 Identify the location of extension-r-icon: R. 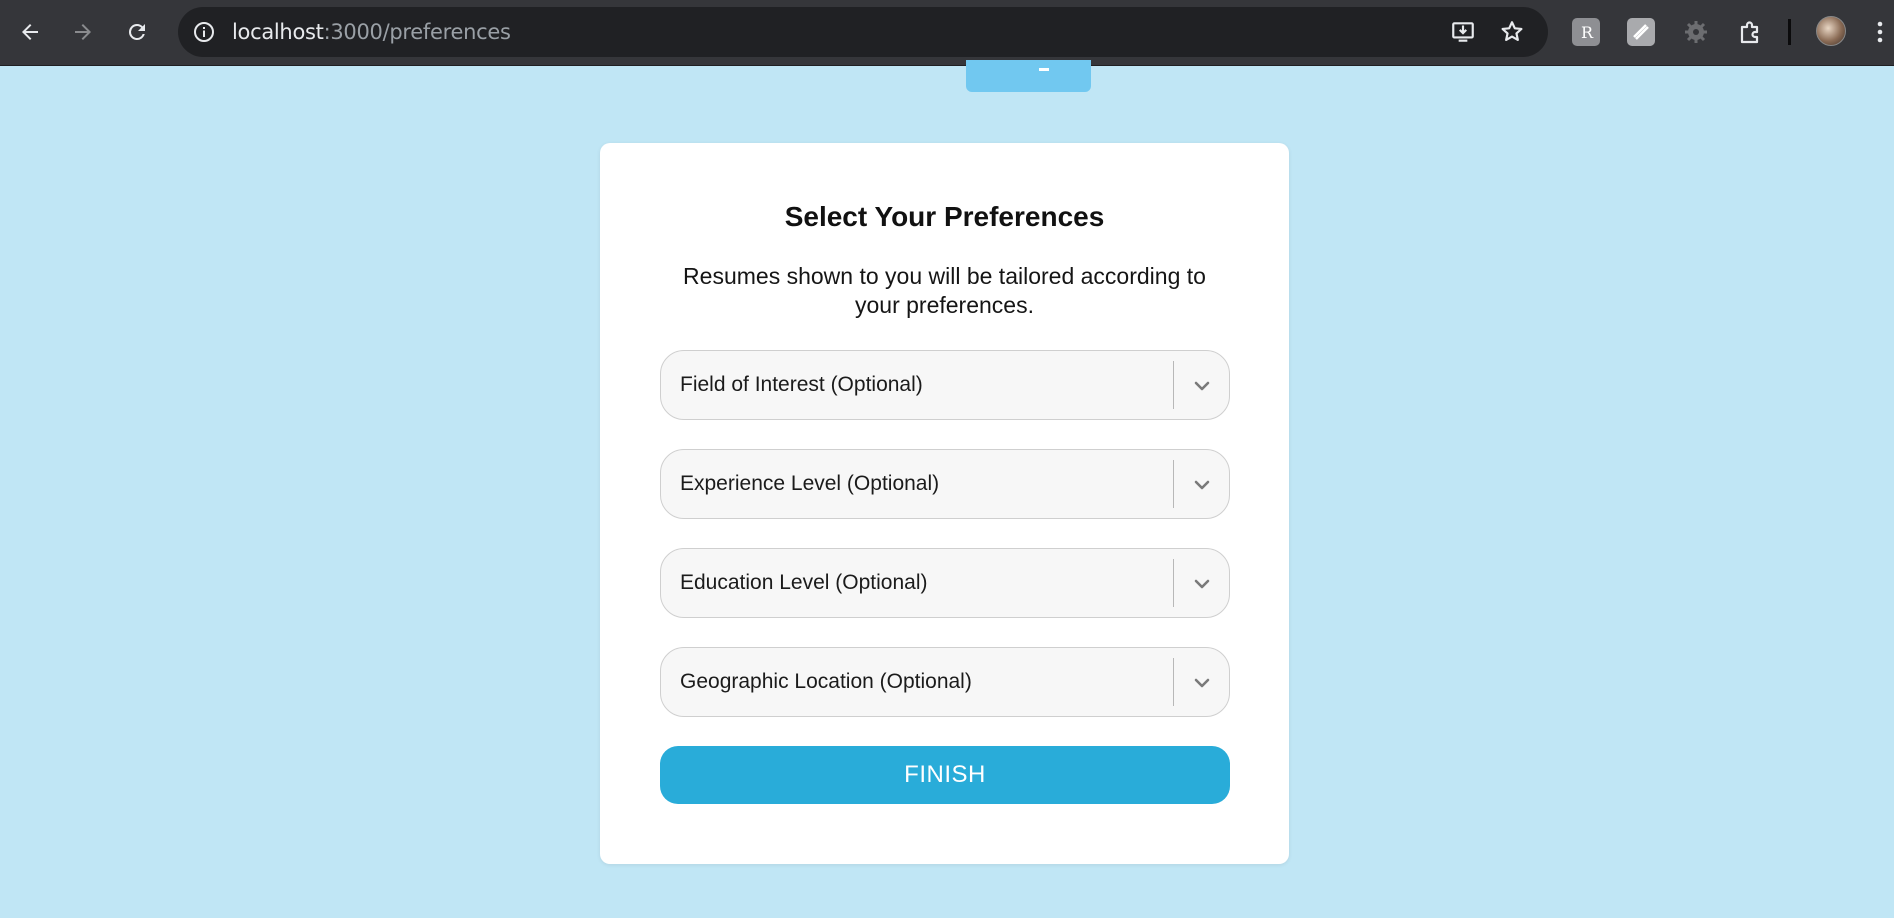
(1586, 32).